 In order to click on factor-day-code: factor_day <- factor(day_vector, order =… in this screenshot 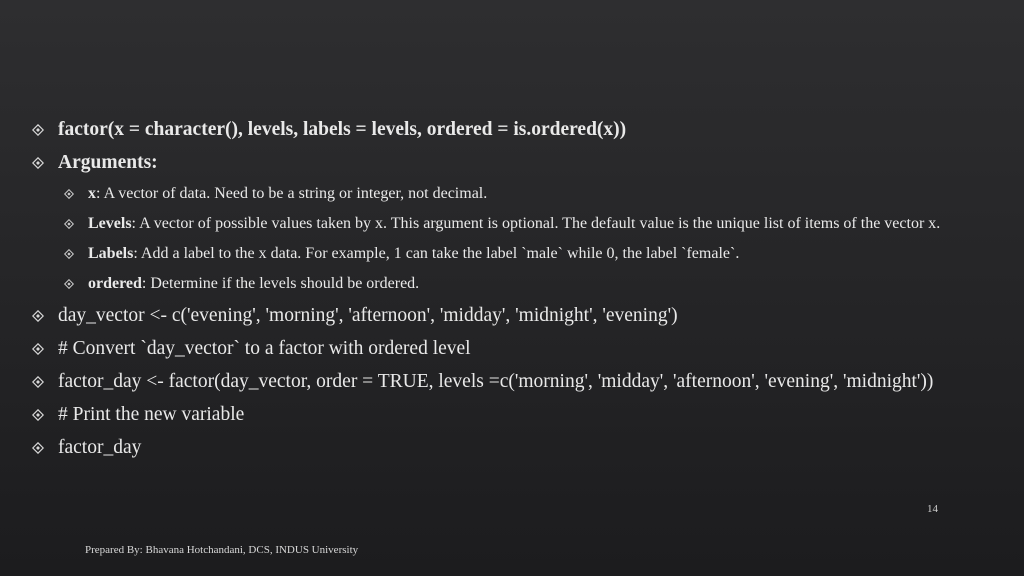, I will do `click(496, 381)`.